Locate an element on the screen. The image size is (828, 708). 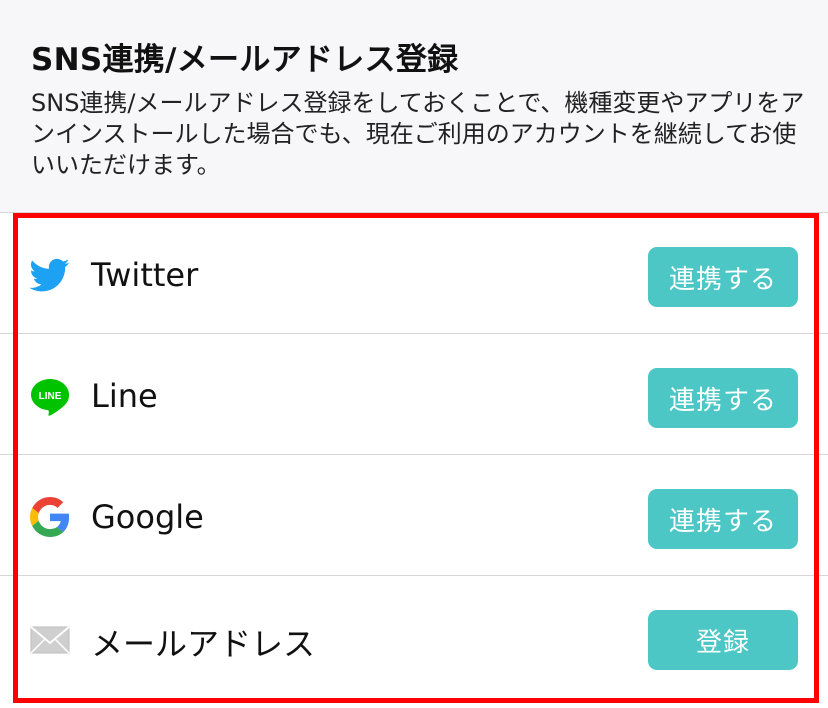
register-email-button: 登録 is located at coordinates (723, 640).